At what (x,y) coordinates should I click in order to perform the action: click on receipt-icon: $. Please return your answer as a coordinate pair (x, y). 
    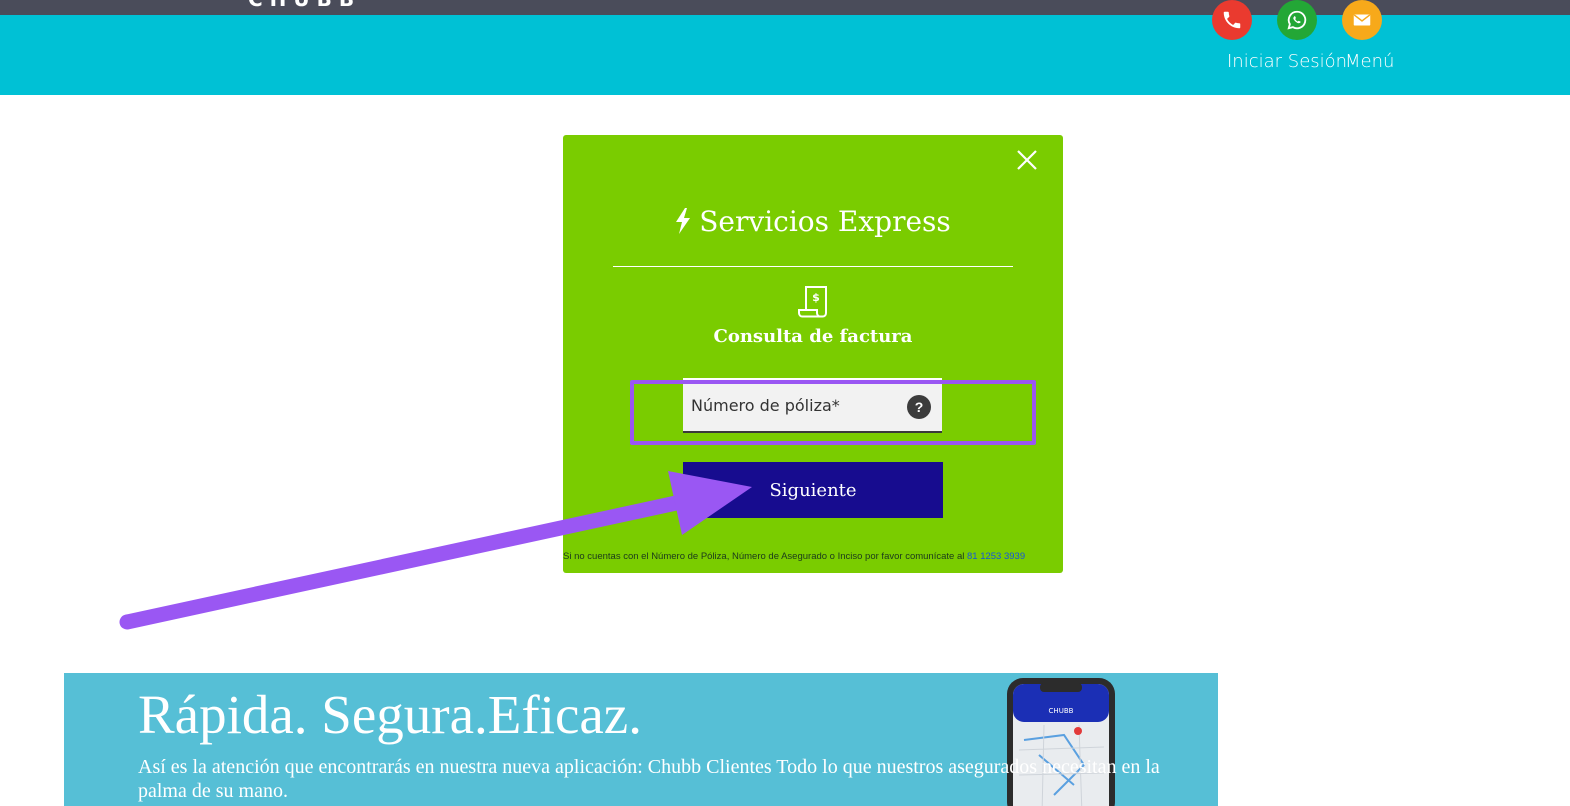
    Looking at the image, I should click on (812, 302).